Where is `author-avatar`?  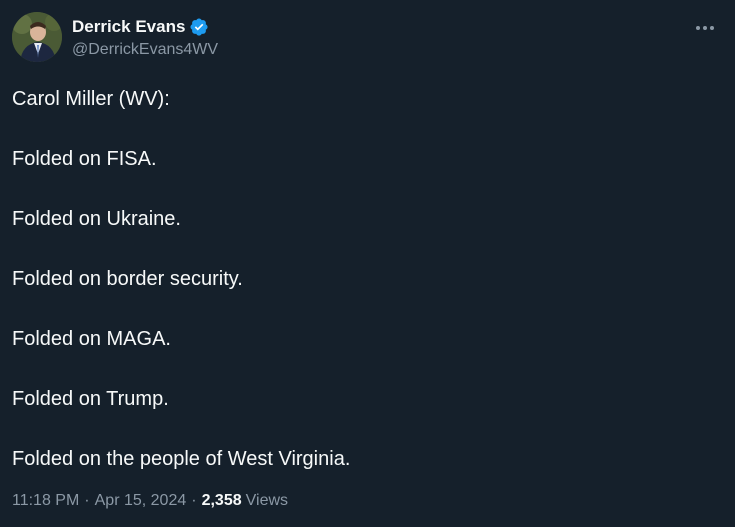 author-avatar is located at coordinates (37, 37).